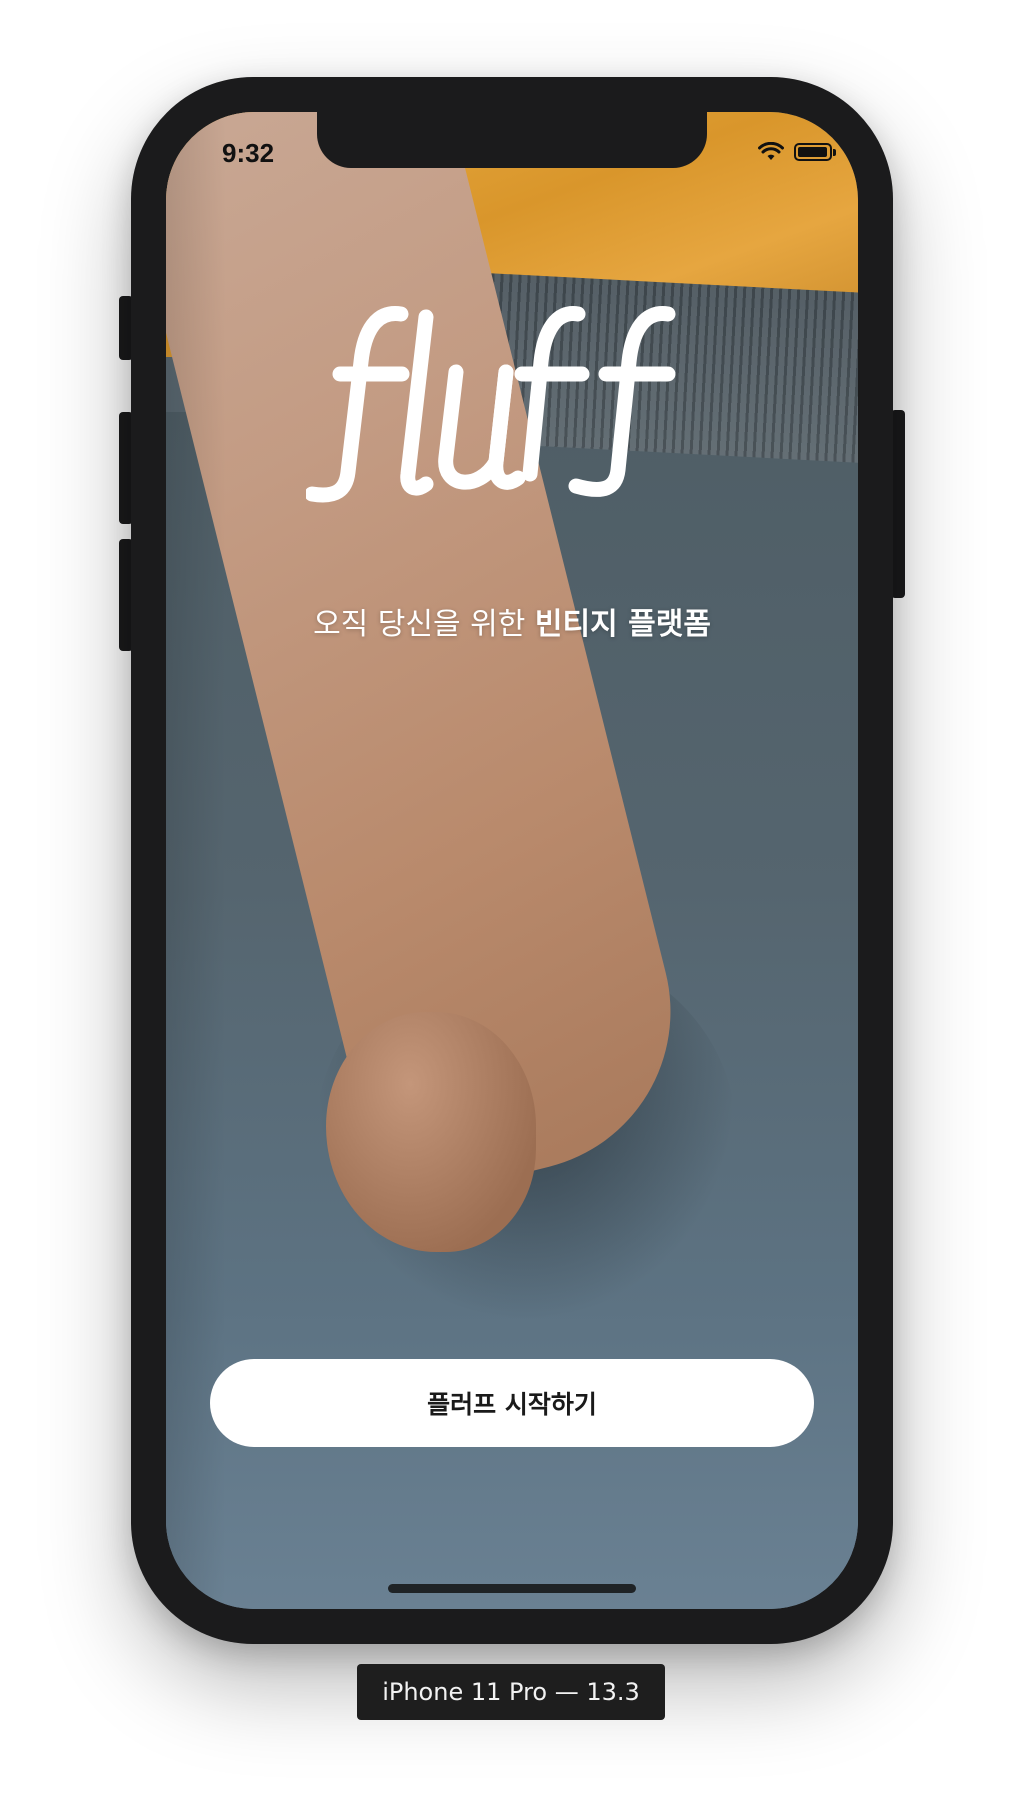 This screenshot has width=1024, height=1796. Describe the element at coordinates (898, 504) in the screenshot. I see `power-button` at that location.